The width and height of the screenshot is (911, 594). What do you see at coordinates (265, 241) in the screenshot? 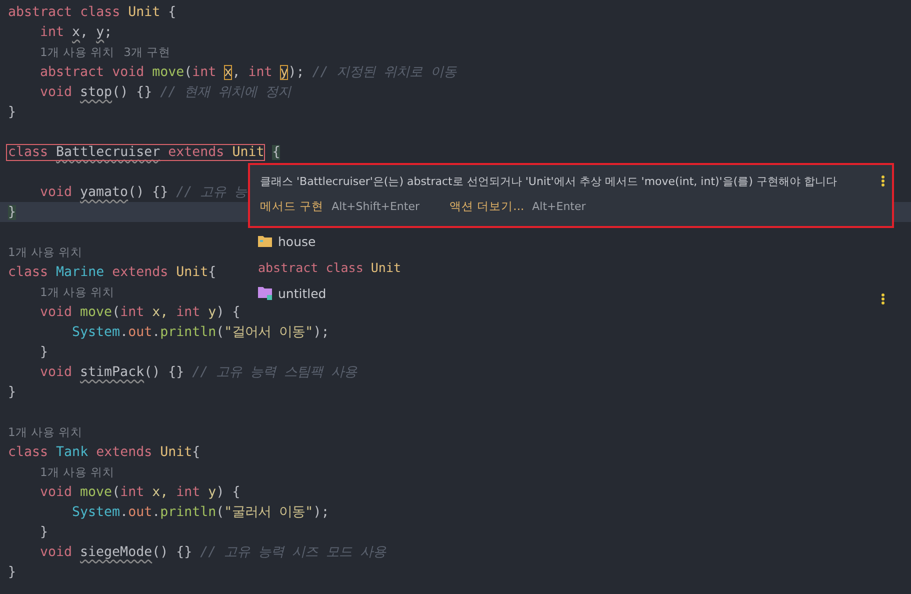
I see `folder-icon` at bounding box center [265, 241].